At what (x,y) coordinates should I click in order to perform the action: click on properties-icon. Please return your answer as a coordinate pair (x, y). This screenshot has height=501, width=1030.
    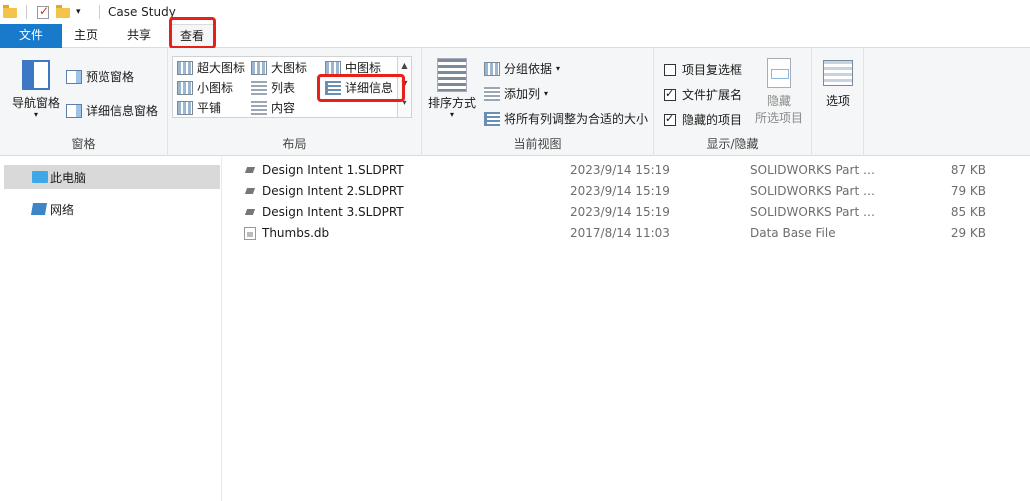
    Looking at the image, I should click on (43, 11).